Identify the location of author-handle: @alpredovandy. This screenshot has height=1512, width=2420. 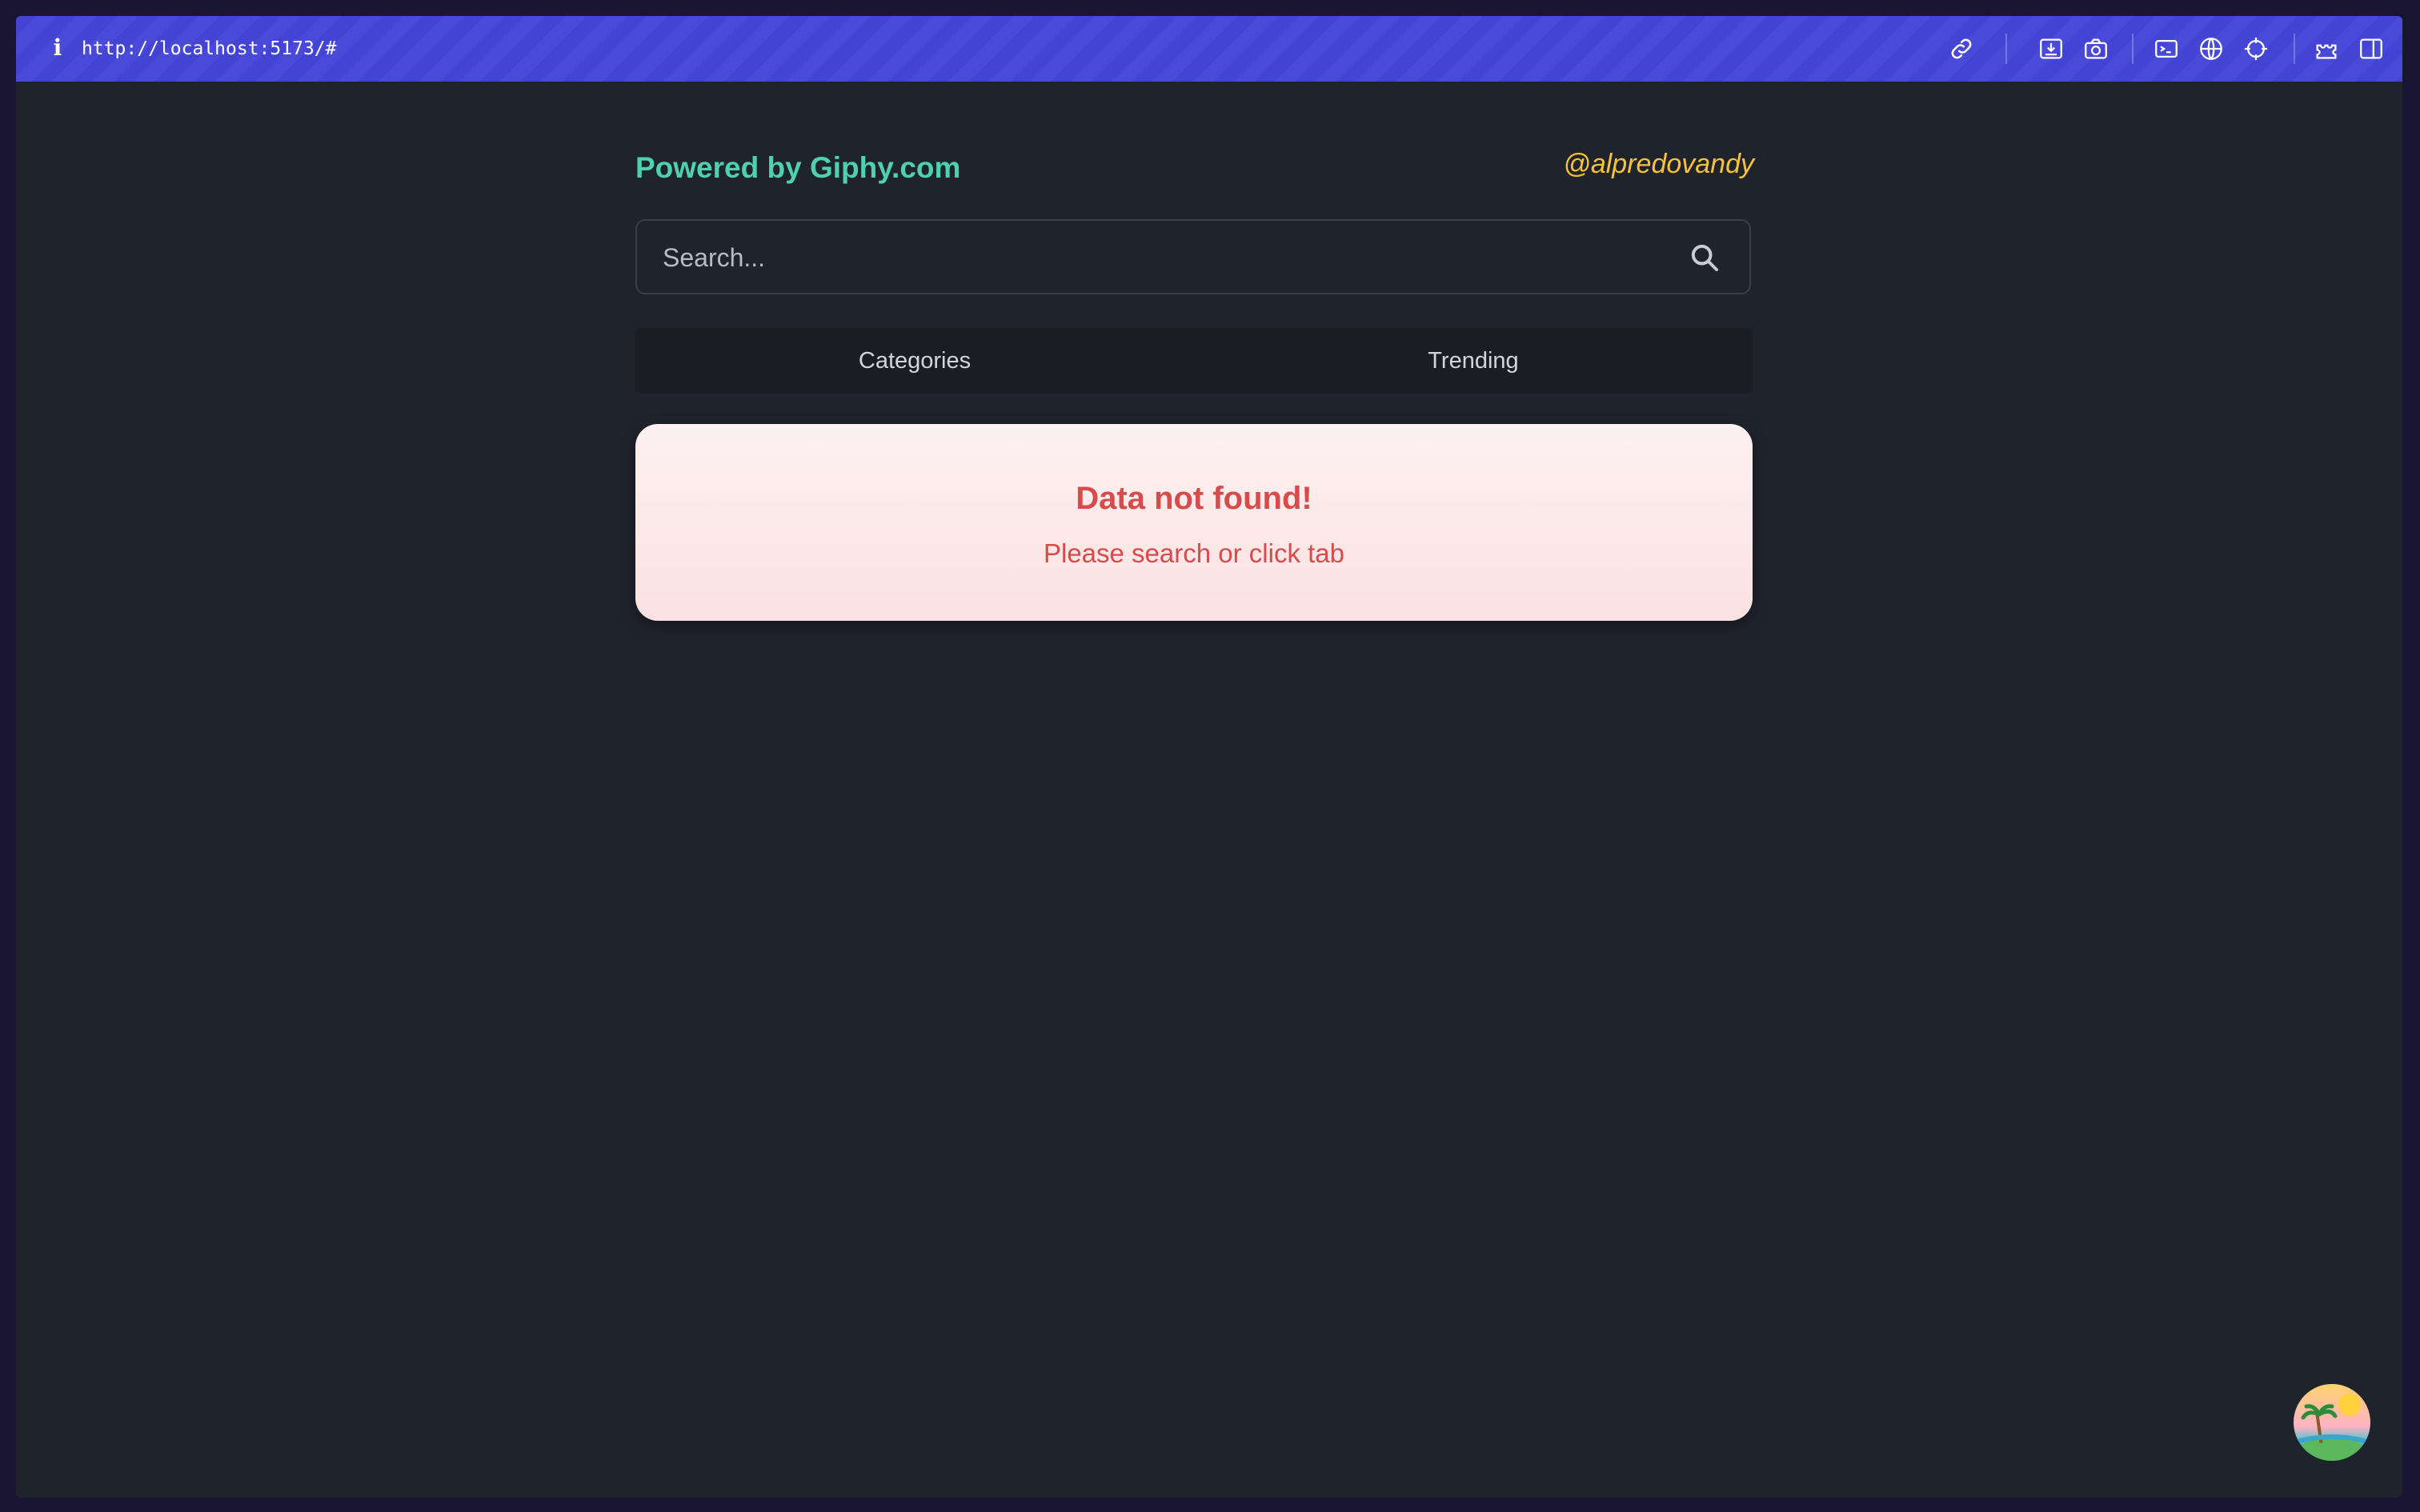
(1658, 164).